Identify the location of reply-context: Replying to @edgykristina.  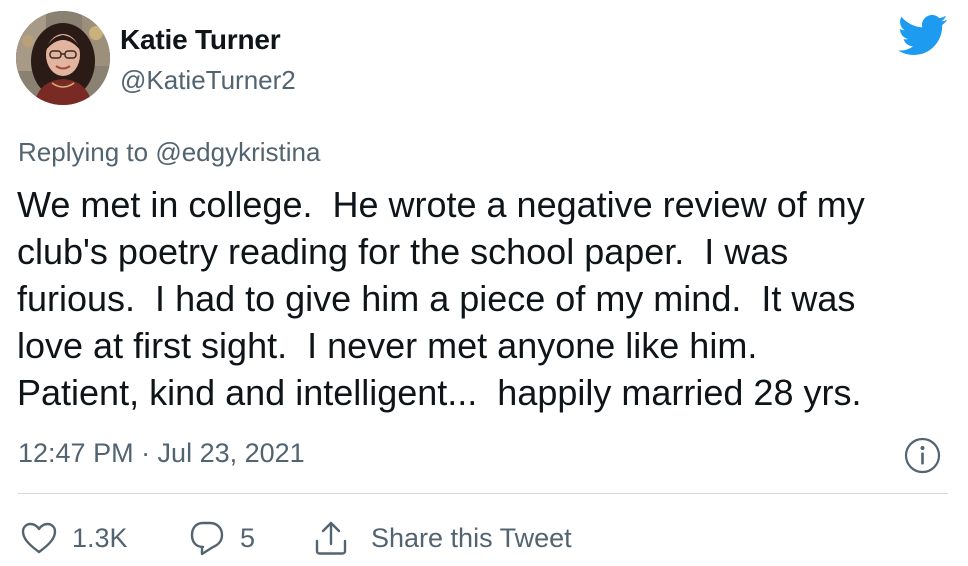
(169, 152).